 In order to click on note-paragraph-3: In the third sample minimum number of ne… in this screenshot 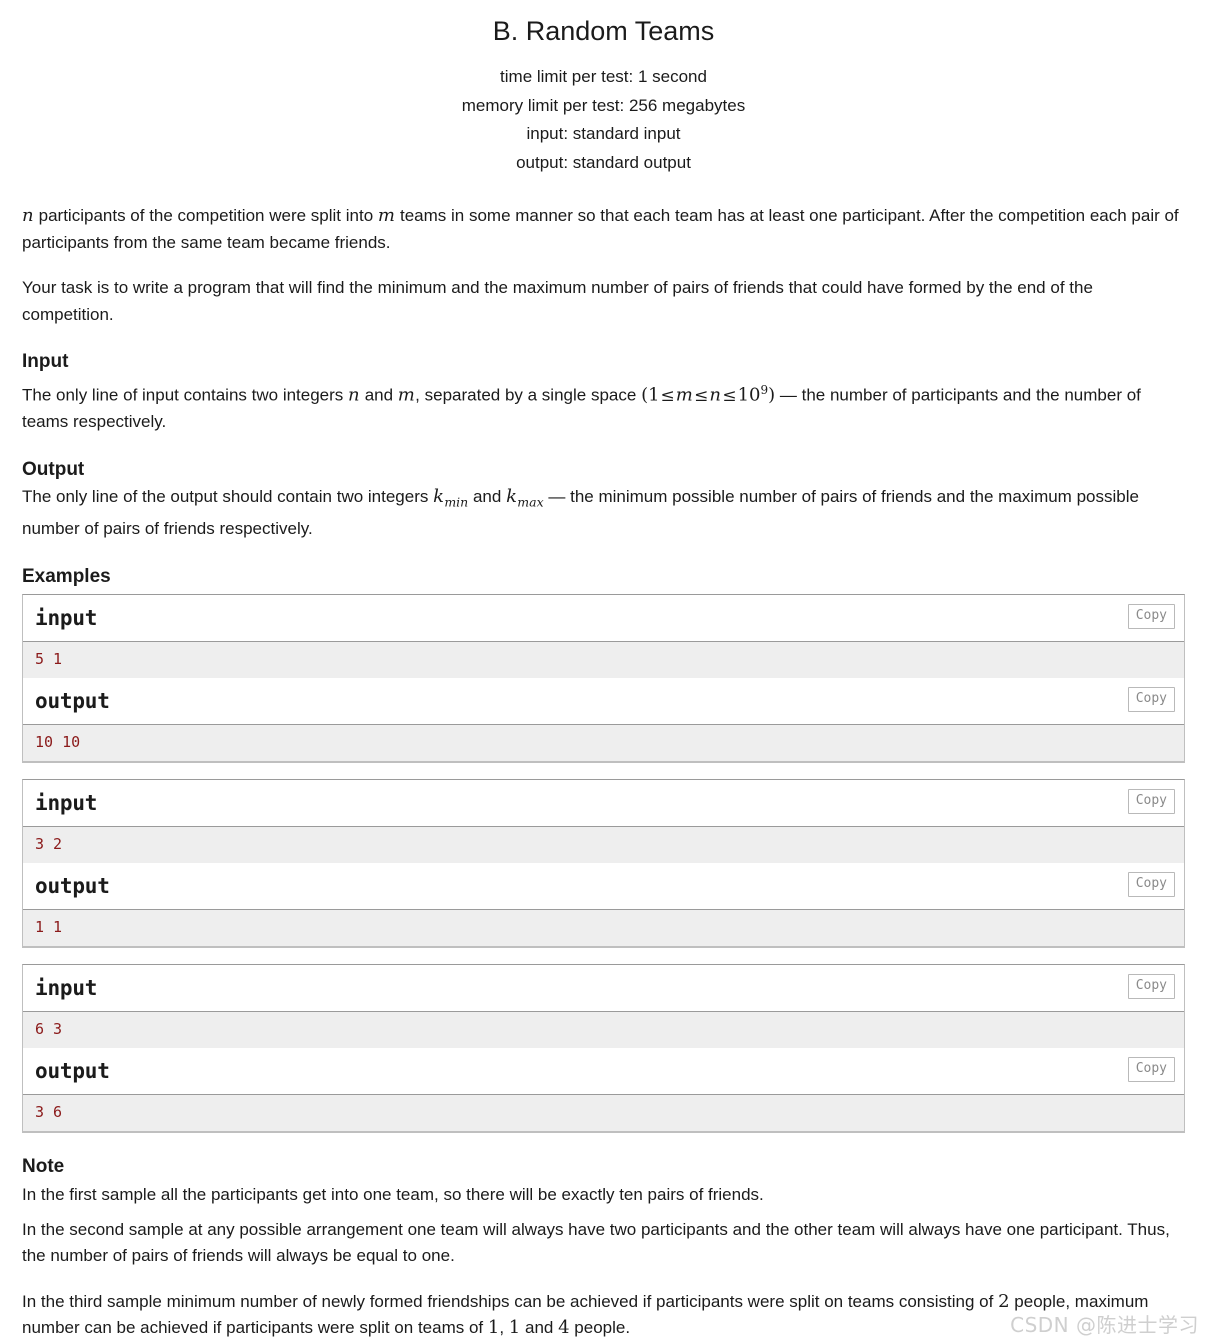, I will do `click(603, 1315)`.